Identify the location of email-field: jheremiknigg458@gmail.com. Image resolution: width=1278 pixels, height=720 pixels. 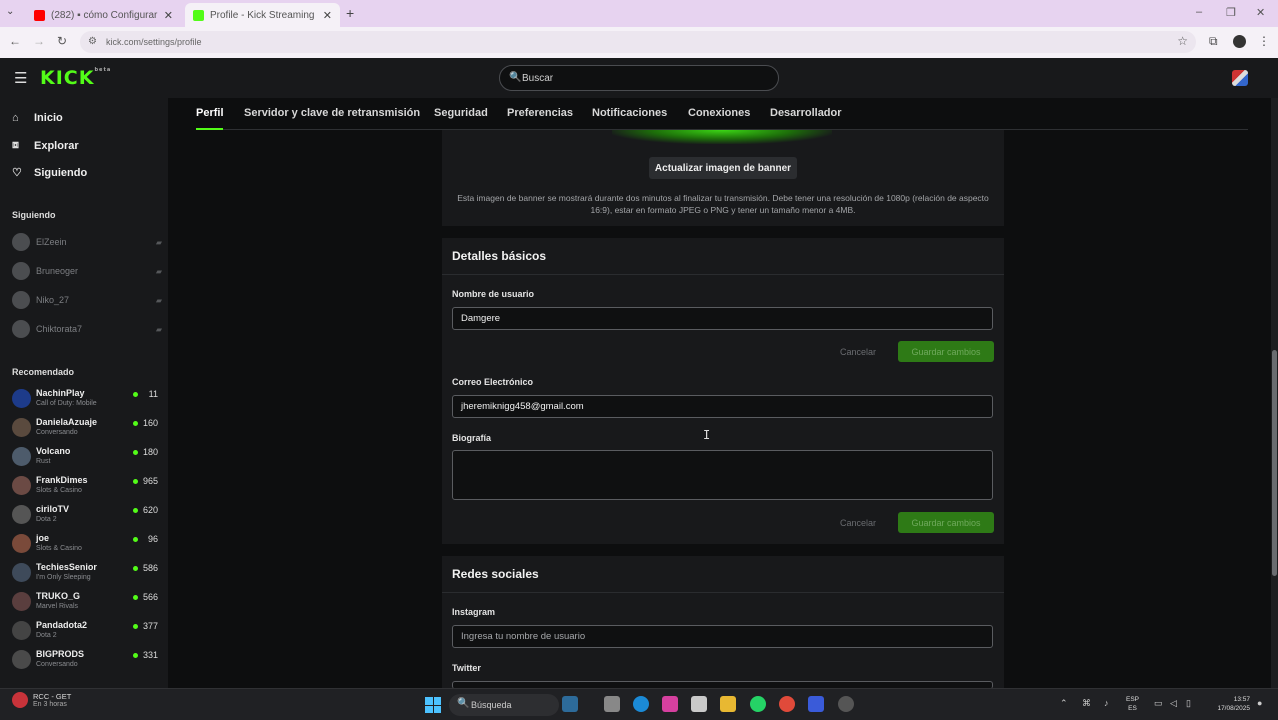
(722, 406).